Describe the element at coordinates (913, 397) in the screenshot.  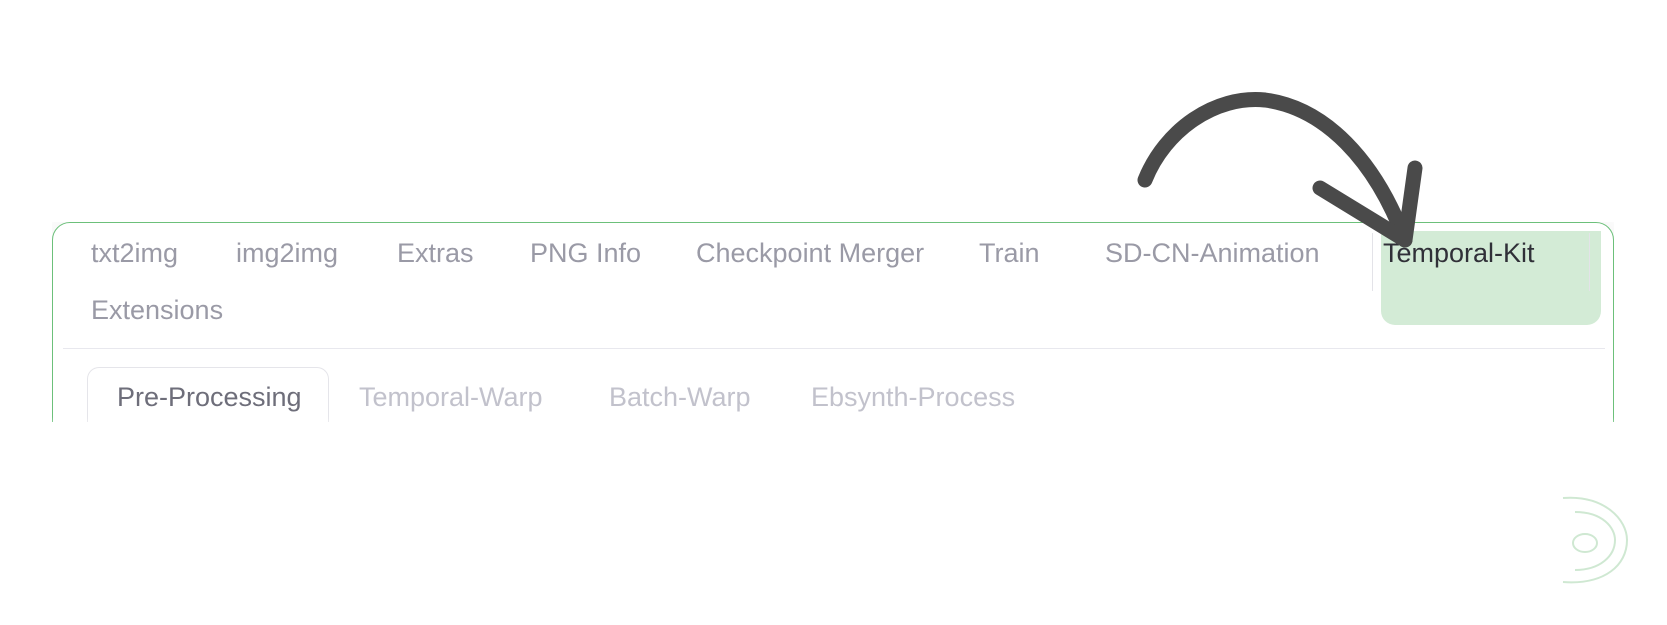
I see `subtab-ebsynth-process: Ebsynth-Process` at that location.